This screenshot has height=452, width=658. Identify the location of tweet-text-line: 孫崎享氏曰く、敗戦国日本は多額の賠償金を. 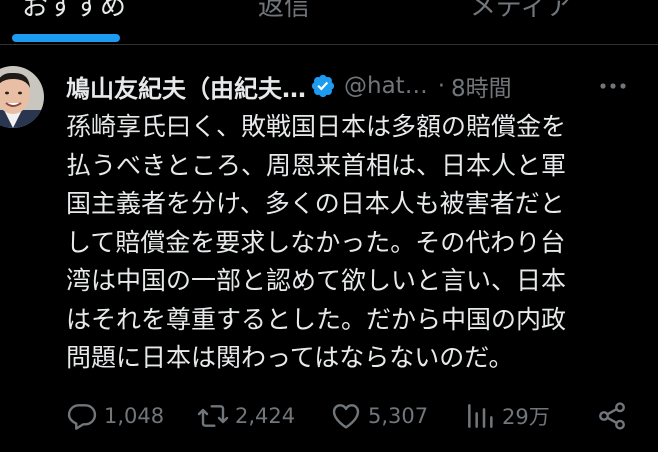
(316, 126).